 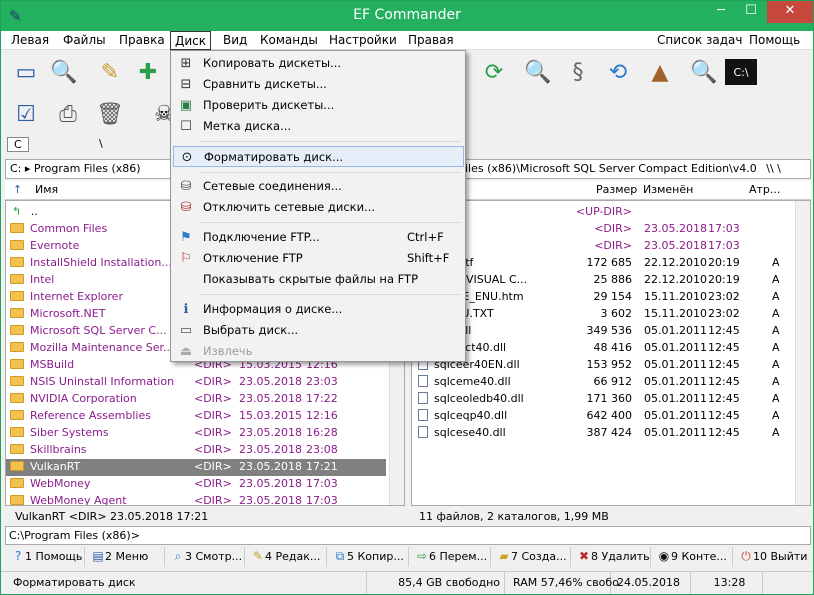 What do you see at coordinates (602, 314) in the screenshot?
I see `list-item: T_ENU.TXT3 60215.11.201023:02A` at bounding box center [602, 314].